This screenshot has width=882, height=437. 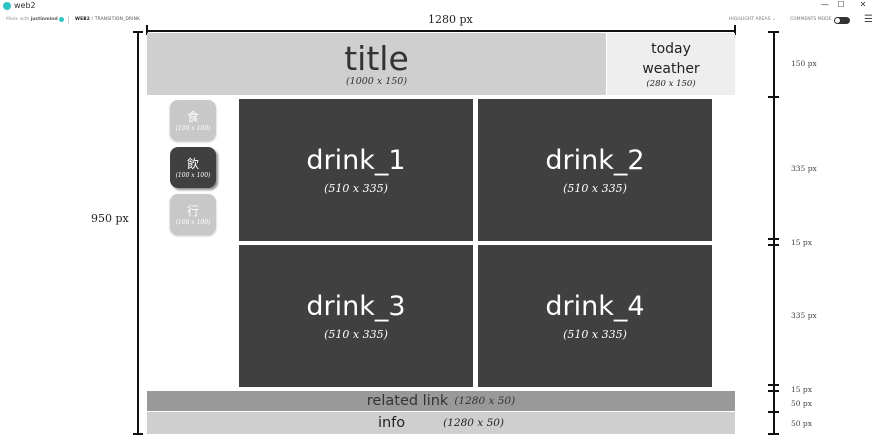 I want to click on highlight-areas-dropdown: HIGHLIGHT AREAS ⌄, so click(x=752, y=19).